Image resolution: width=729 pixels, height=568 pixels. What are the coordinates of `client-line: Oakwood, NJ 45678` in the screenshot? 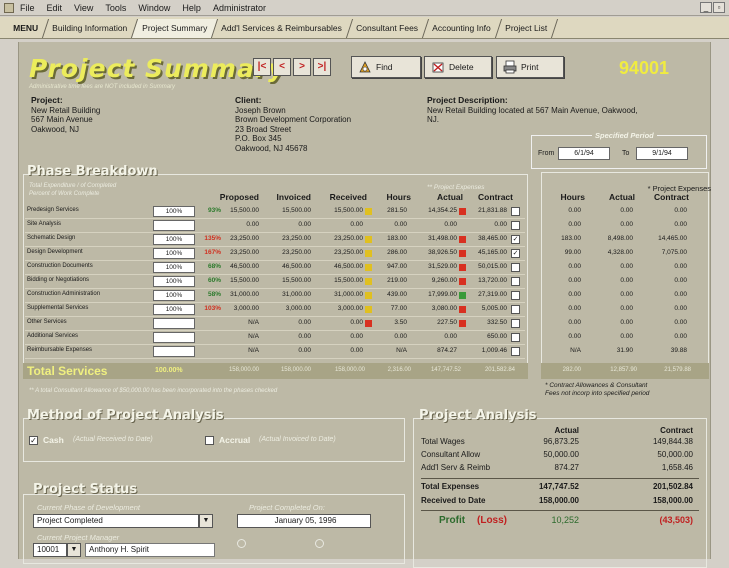 It's located at (271, 148).